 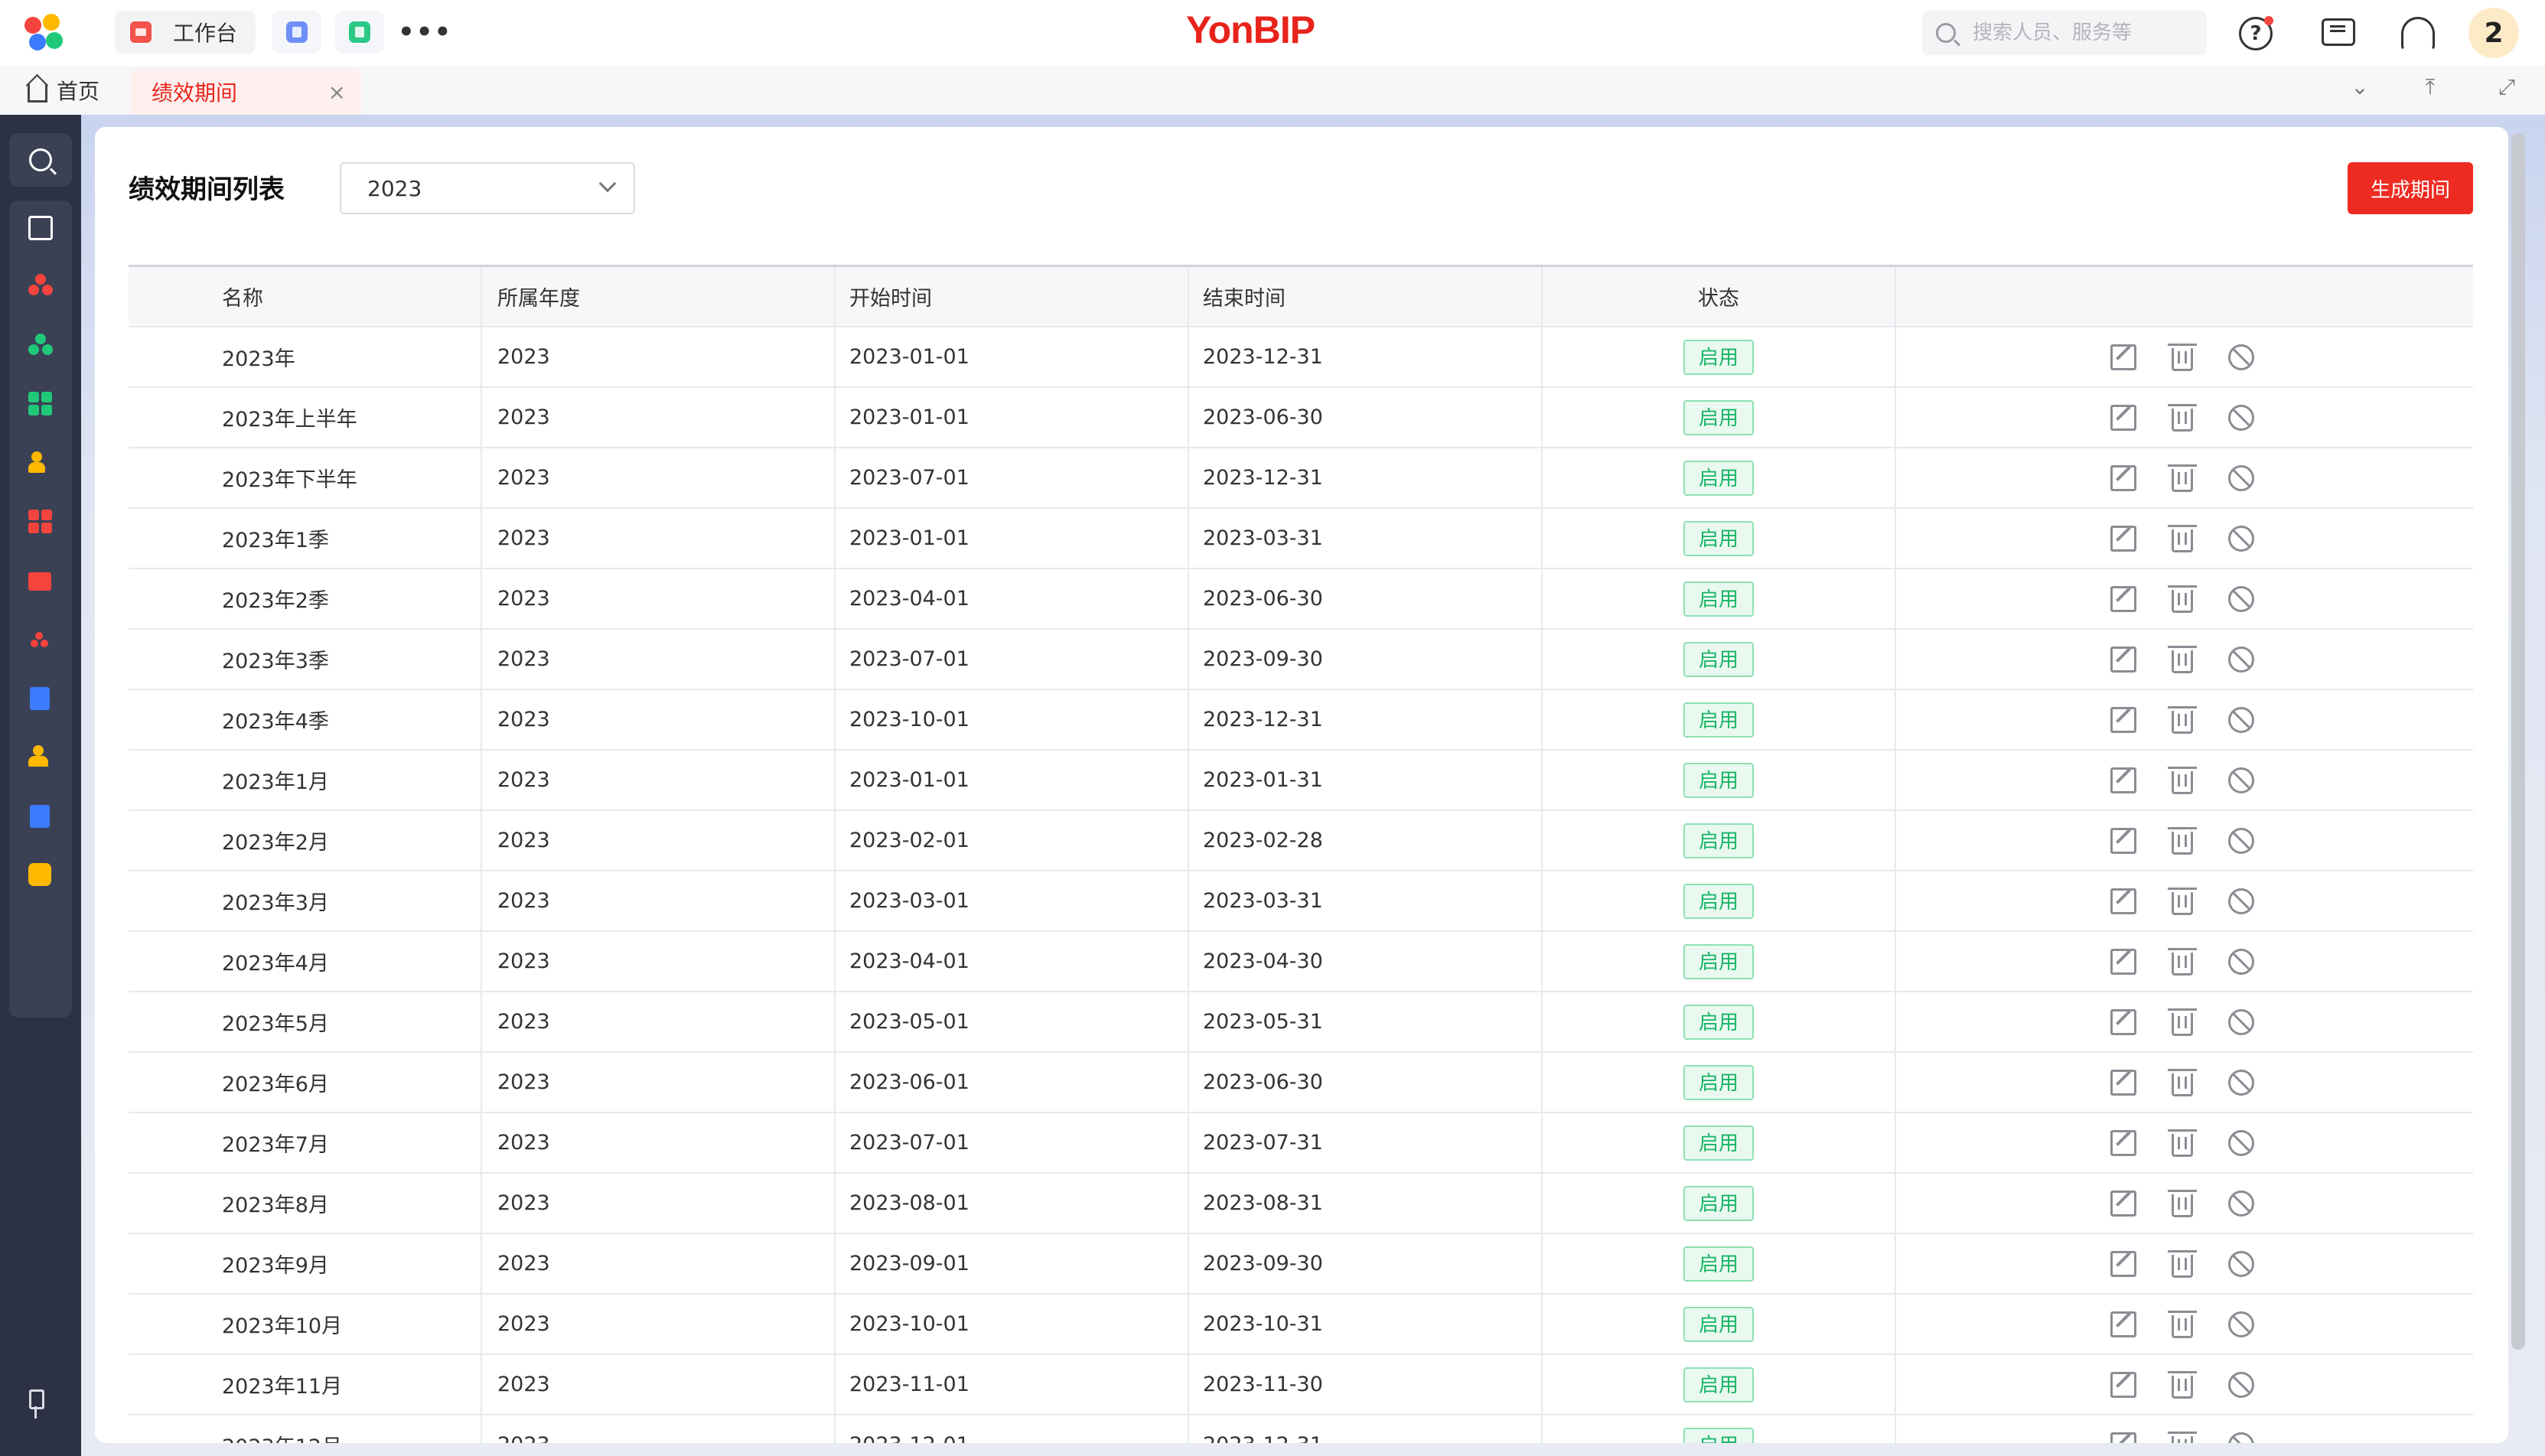 I want to click on table-row: 2023年6月 2023 2023-06-01 2023-06-30 启用, so click(x=1301, y=1083).